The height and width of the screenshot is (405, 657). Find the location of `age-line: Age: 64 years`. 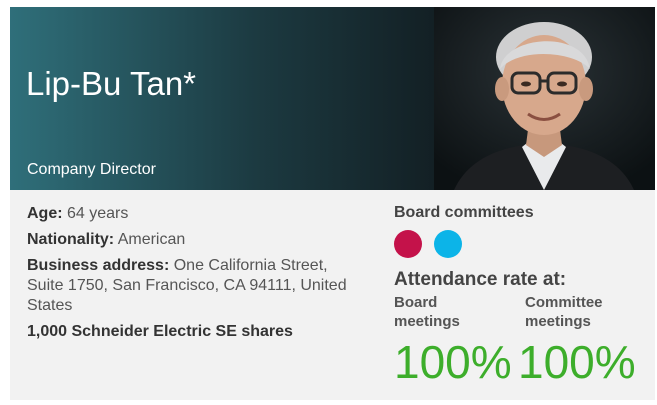

age-line: Age: 64 years is located at coordinates (197, 214).